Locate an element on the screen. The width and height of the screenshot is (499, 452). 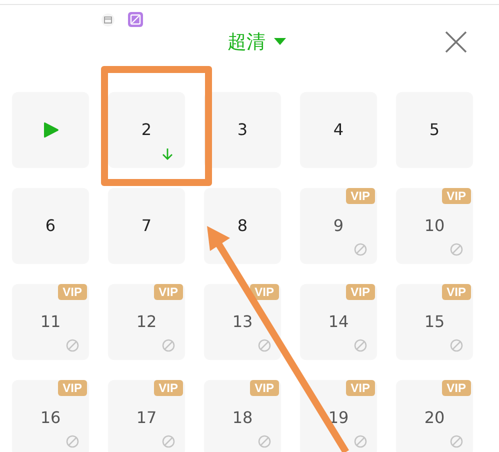
episode-tile: 6 is located at coordinates (50, 226).